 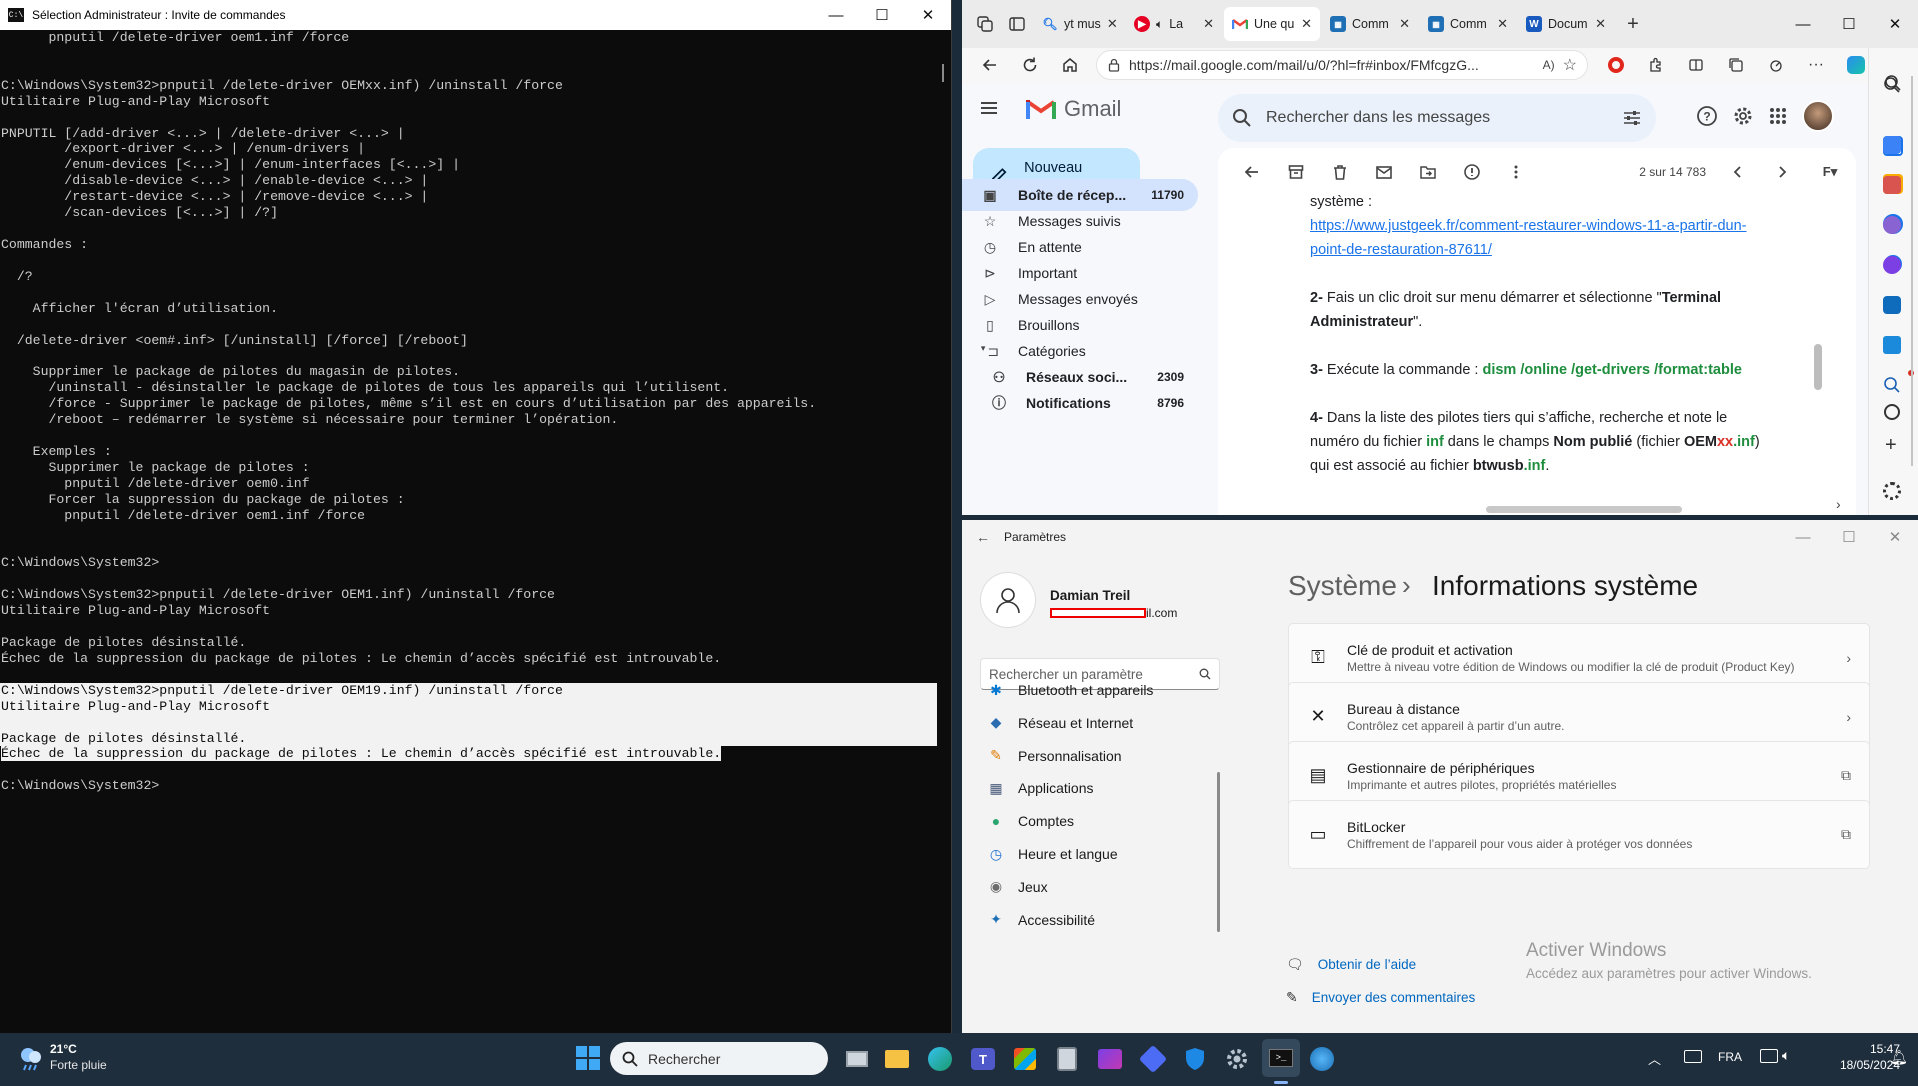 What do you see at coordinates (1067, 1059) in the screenshot?
I see `calculator-icon` at bounding box center [1067, 1059].